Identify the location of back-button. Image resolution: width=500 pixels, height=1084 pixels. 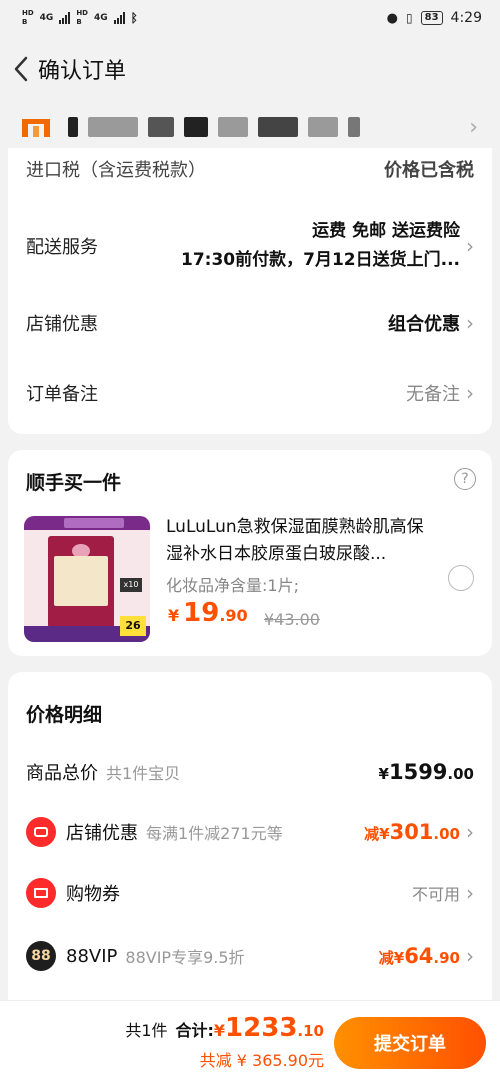
(21, 69).